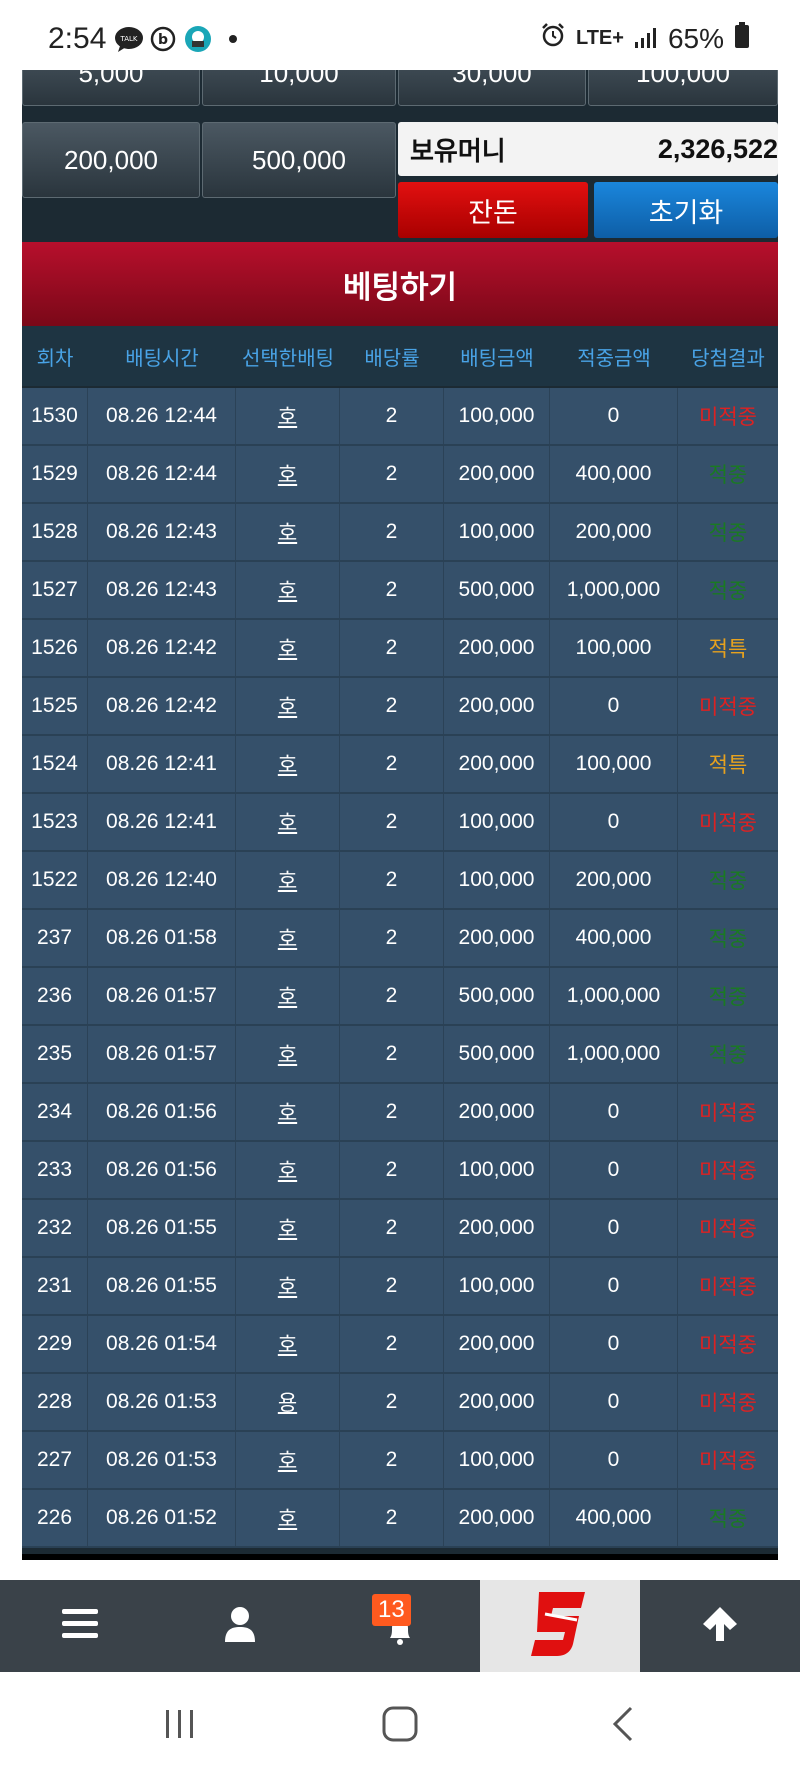  I want to click on chip-500000-button: 500,000, so click(299, 160).